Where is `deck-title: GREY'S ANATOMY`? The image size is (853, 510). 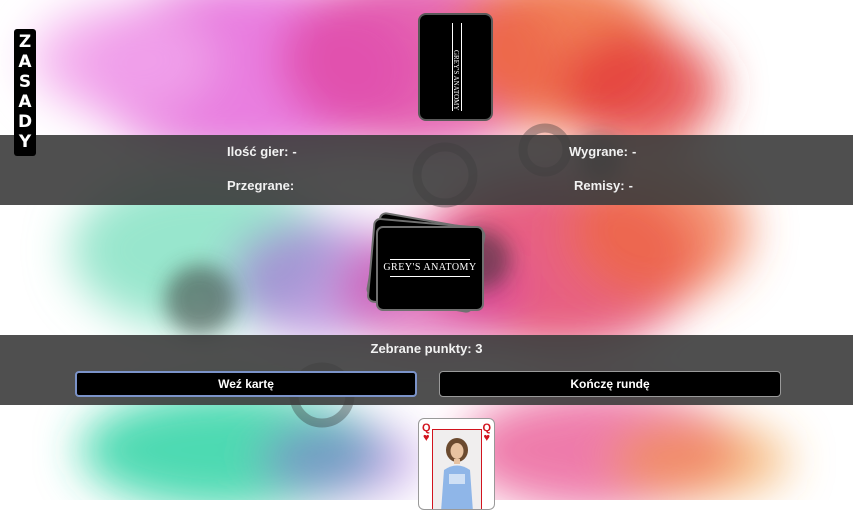 deck-title: GREY'S ANATOMY is located at coordinates (430, 267).